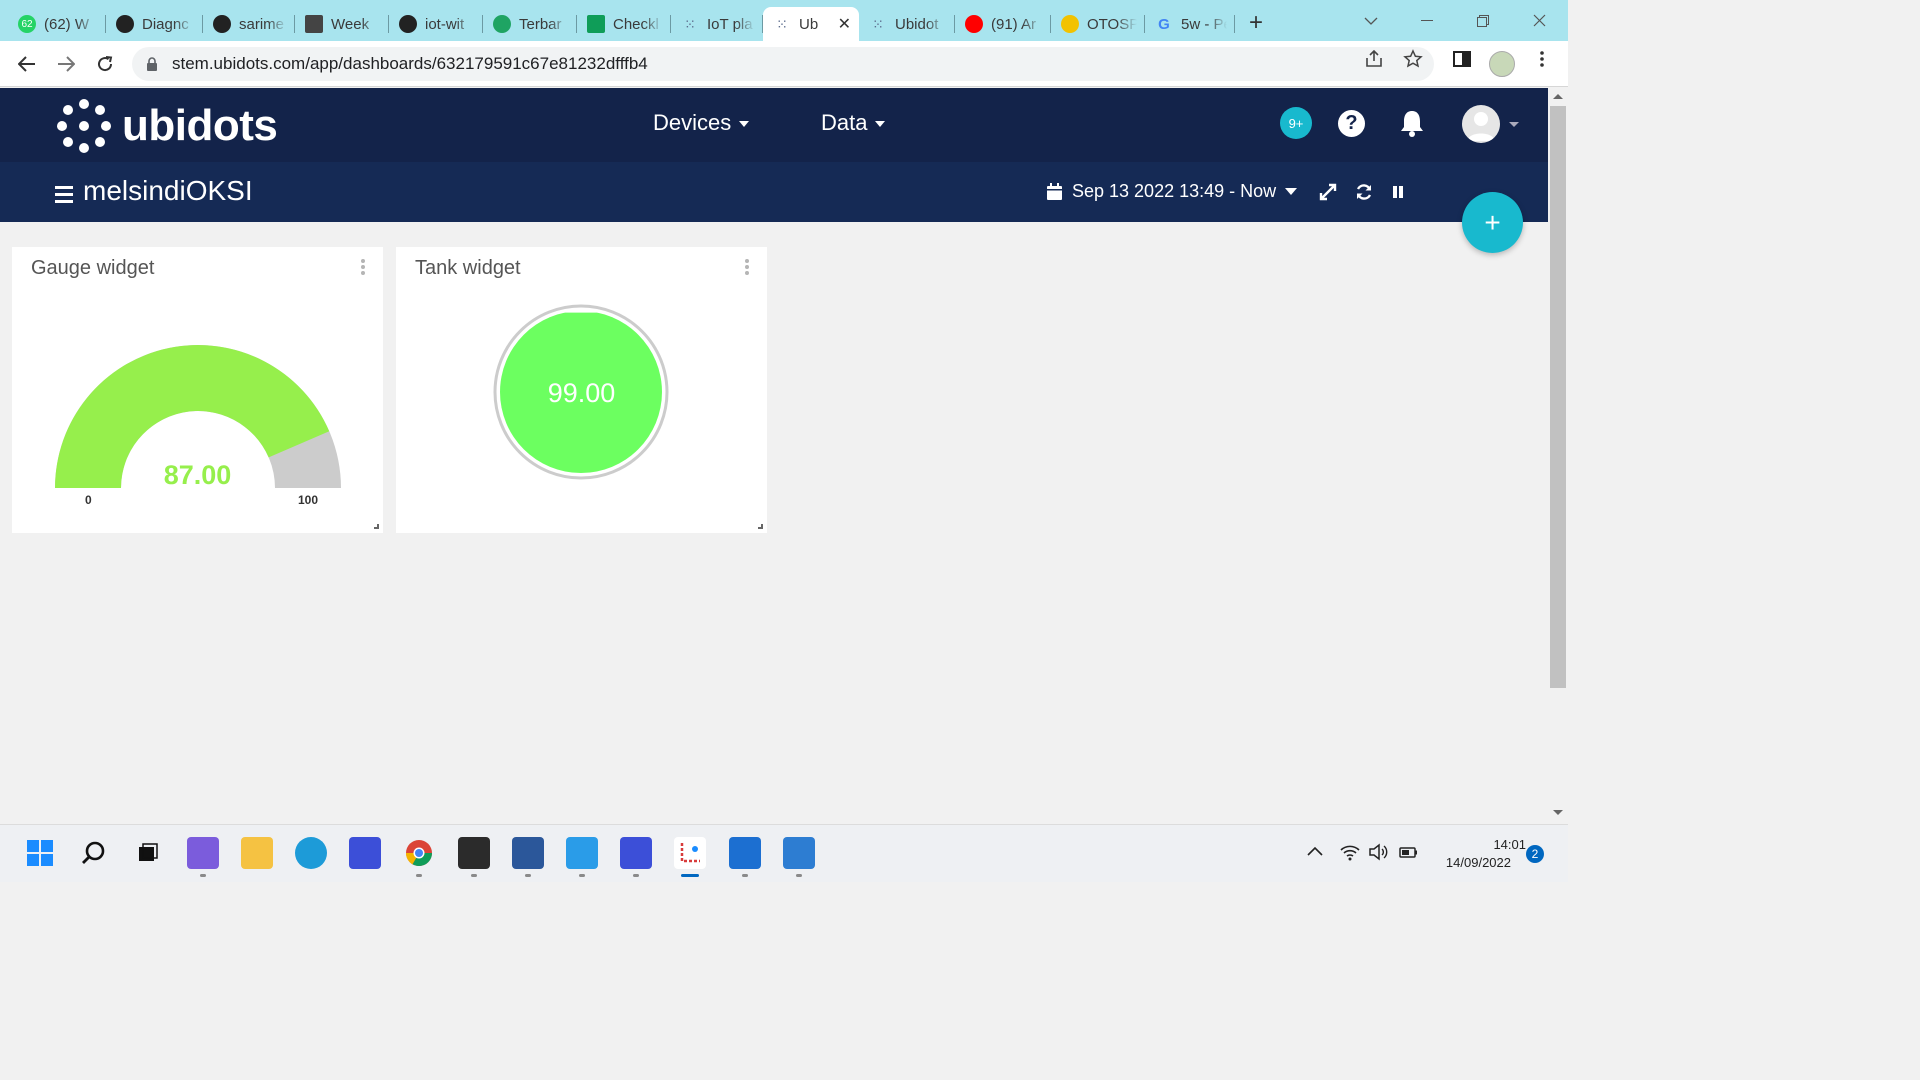 Image resolution: width=1920 pixels, height=1080 pixels. What do you see at coordinates (596, 24) in the screenshot?
I see `google-sheets-icon` at bounding box center [596, 24].